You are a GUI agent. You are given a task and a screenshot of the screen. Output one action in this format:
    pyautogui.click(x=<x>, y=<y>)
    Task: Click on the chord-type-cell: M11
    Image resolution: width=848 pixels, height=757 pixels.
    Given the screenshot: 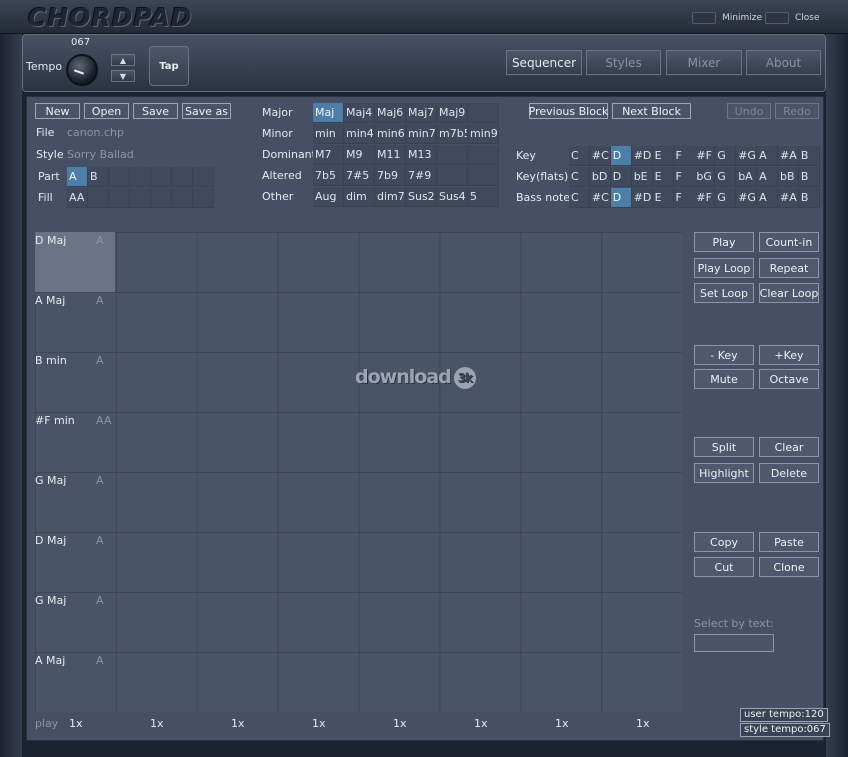 What is the action you would take?
    pyautogui.click(x=390, y=155)
    